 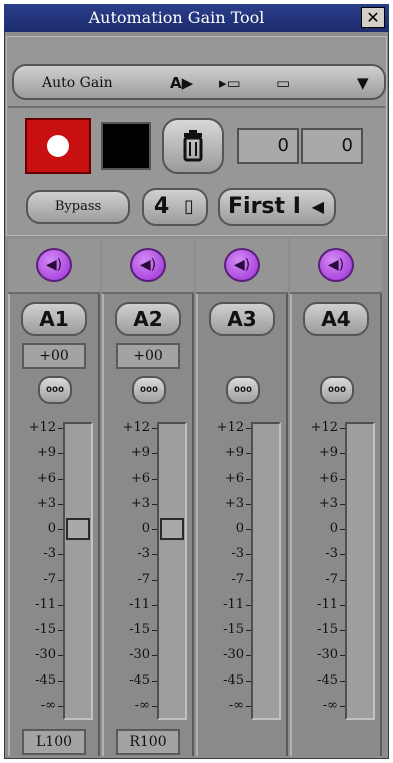 I want to click on track-count-stepper: 4 ▯, so click(x=175, y=207).